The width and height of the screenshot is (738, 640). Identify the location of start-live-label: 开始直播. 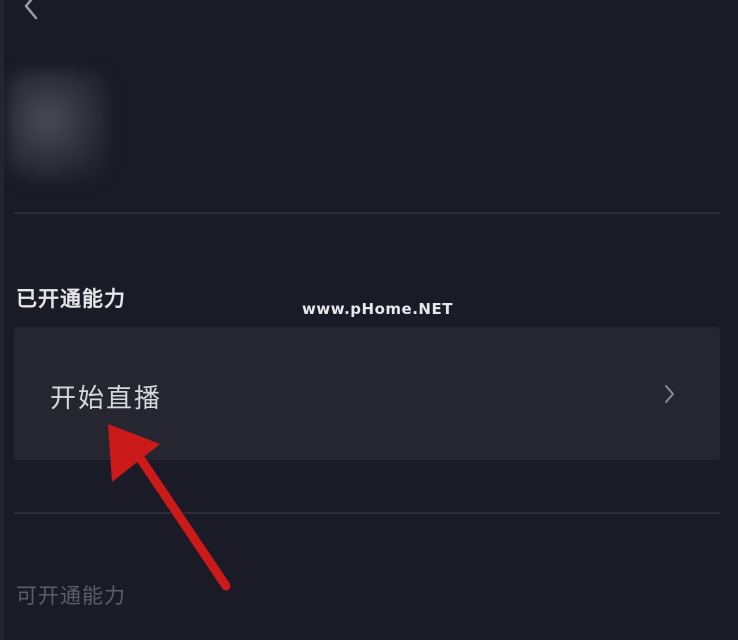
(106, 399).